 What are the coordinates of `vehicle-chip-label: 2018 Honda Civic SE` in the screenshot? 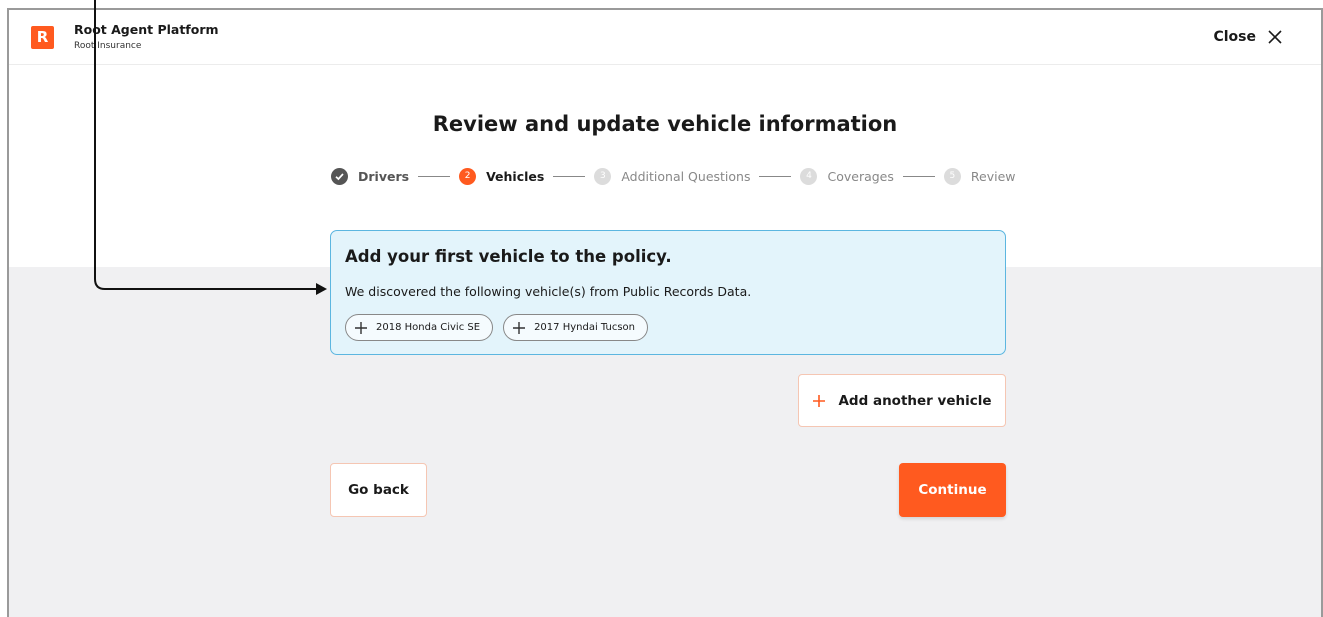 It's located at (428, 327).